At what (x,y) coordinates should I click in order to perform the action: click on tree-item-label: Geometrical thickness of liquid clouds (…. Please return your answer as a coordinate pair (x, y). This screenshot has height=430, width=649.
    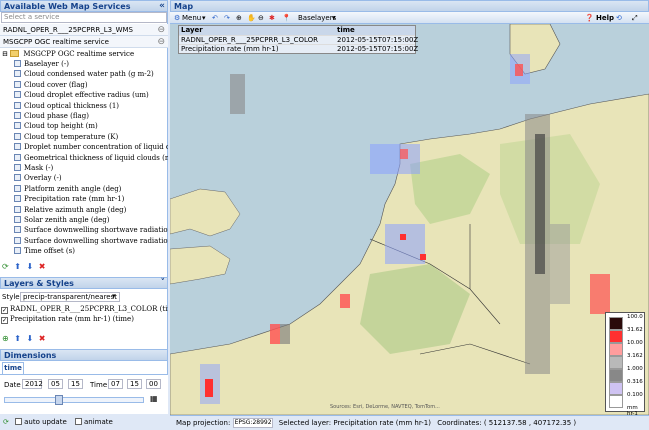
    Looking at the image, I should click on (96, 157).